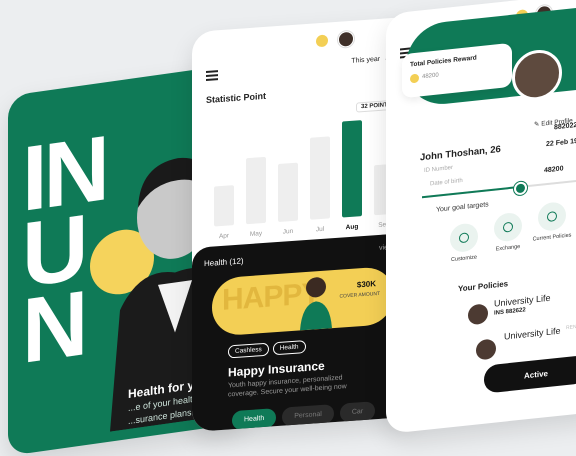 The image size is (576, 456). I want to click on chip-health: Health, so click(289, 348).